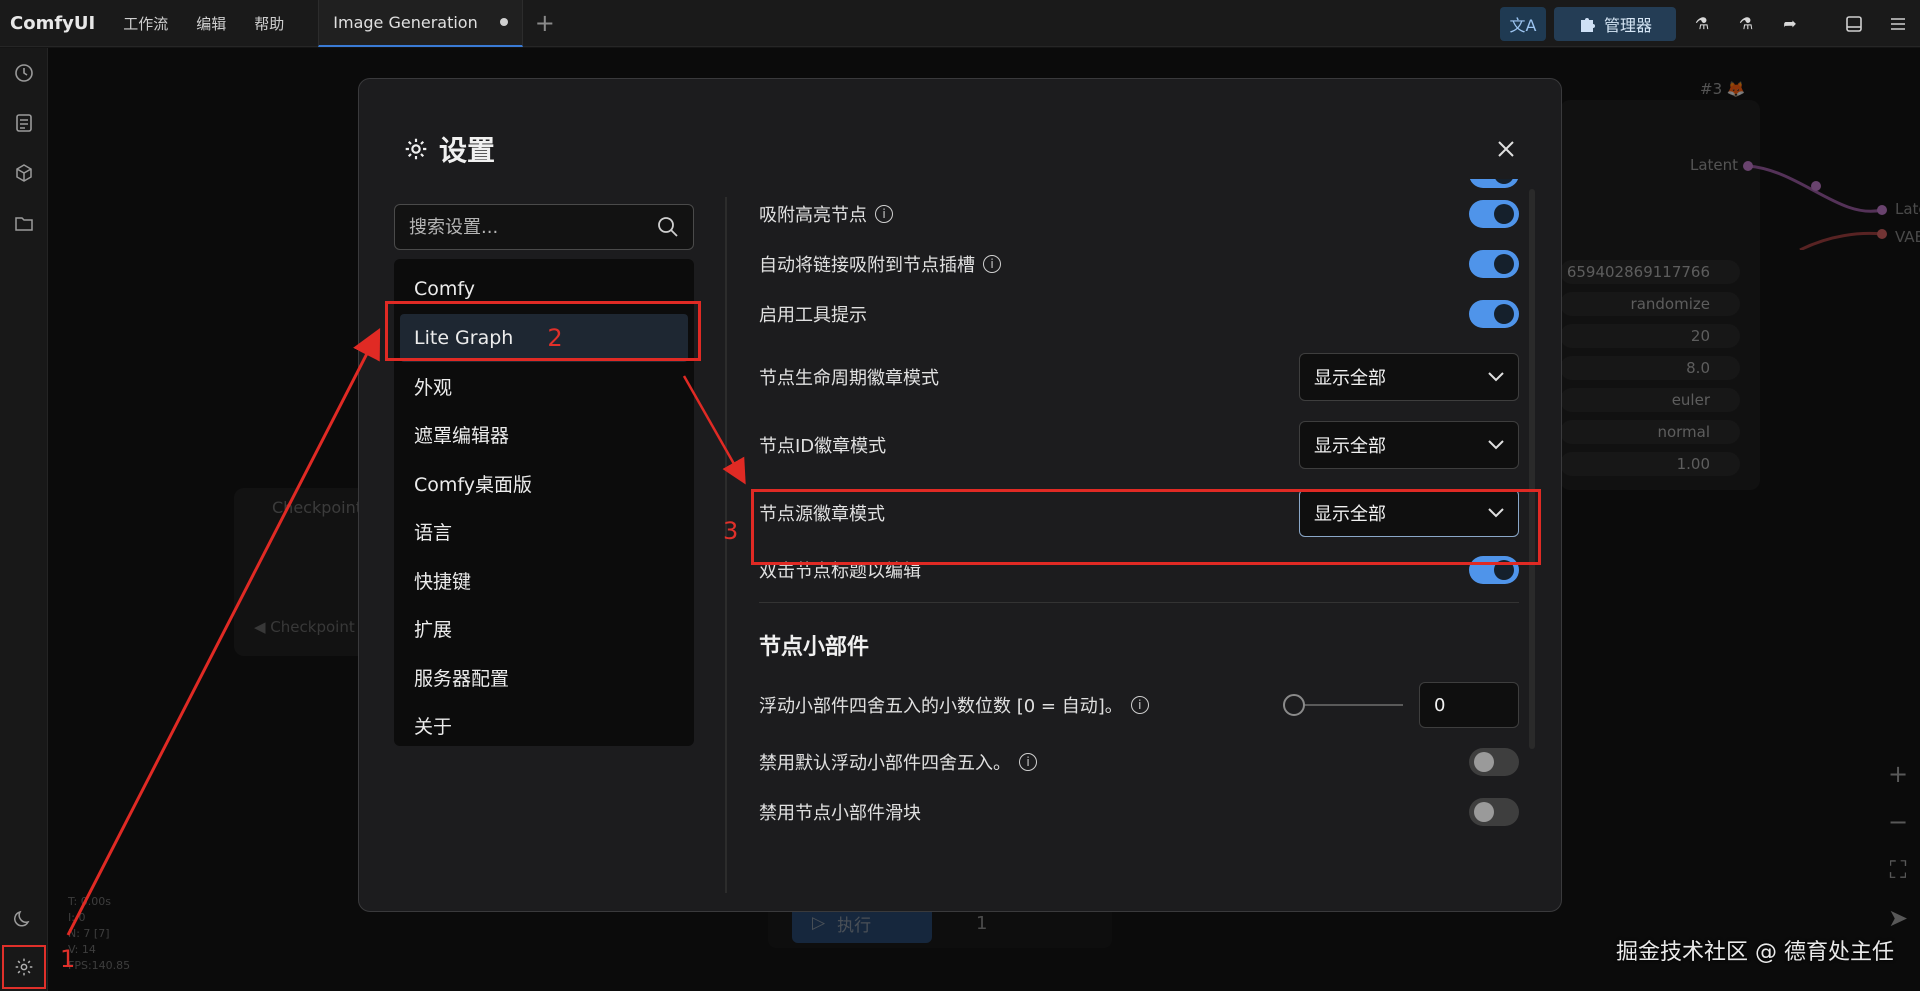 Image resolution: width=1920 pixels, height=991 pixels. I want to click on watermark: 掘金技术社区 @ 德育处主任, so click(1755, 952).